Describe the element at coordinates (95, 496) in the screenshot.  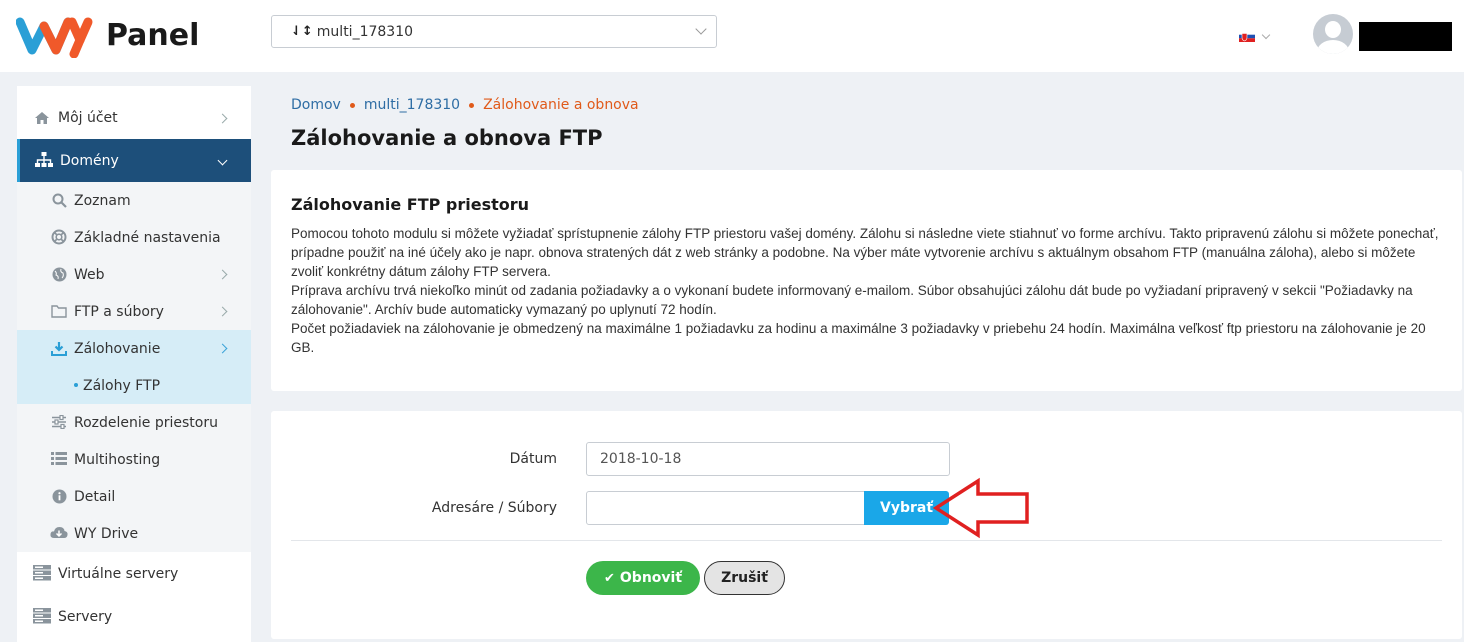
I see `sidebar-item-label: Detail` at that location.